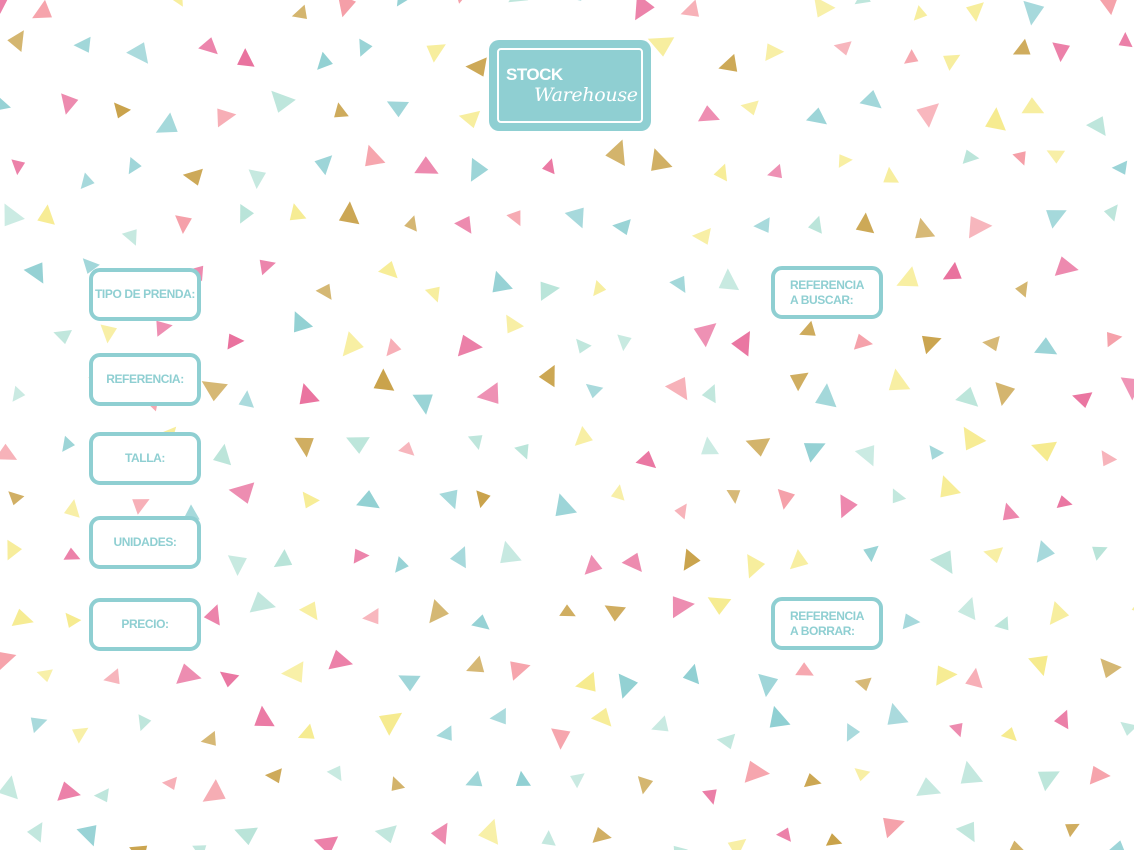  I want to click on delete-reference-label: REFERENCIA A BORRAR:, so click(827, 623).